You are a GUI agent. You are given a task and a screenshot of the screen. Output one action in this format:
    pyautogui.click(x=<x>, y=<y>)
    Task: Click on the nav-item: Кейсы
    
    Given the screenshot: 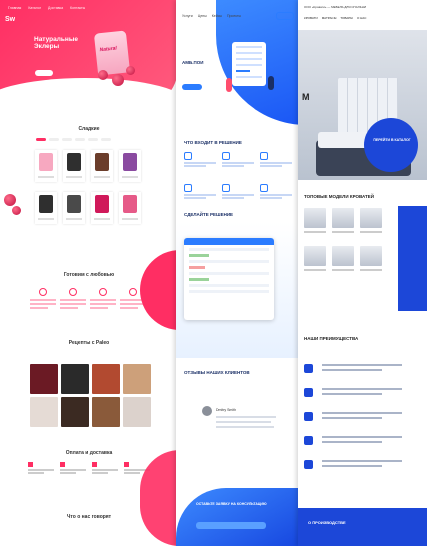 What is the action you would take?
    pyautogui.click(x=217, y=16)
    